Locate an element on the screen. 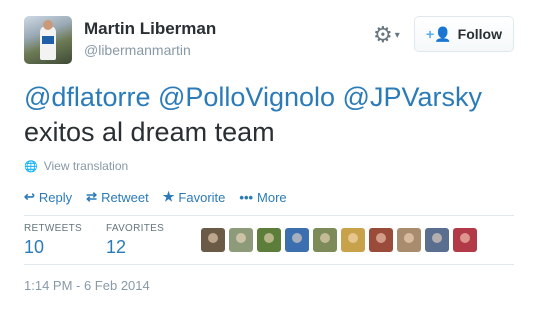 The width and height of the screenshot is (534, 318). tweet-timestamp: 1:14 PM - 6 Feb 2014 is located at coordinates (87, 285).